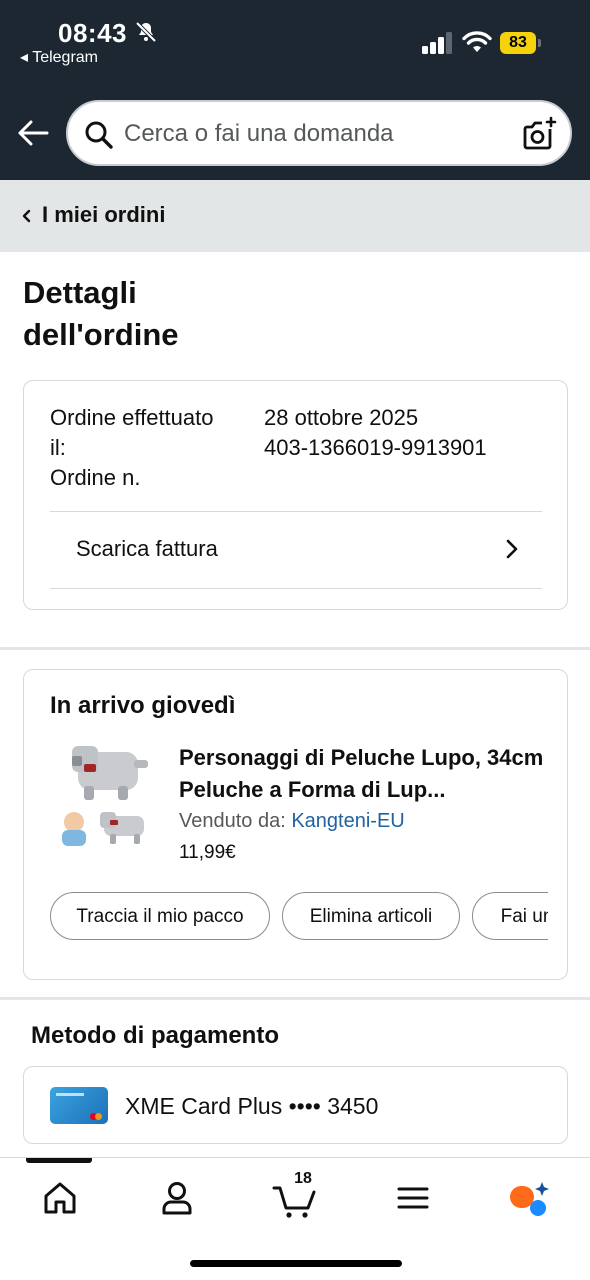 This screenshot has width=590, height=1280. I want to click on product-image, so click(107, 797).